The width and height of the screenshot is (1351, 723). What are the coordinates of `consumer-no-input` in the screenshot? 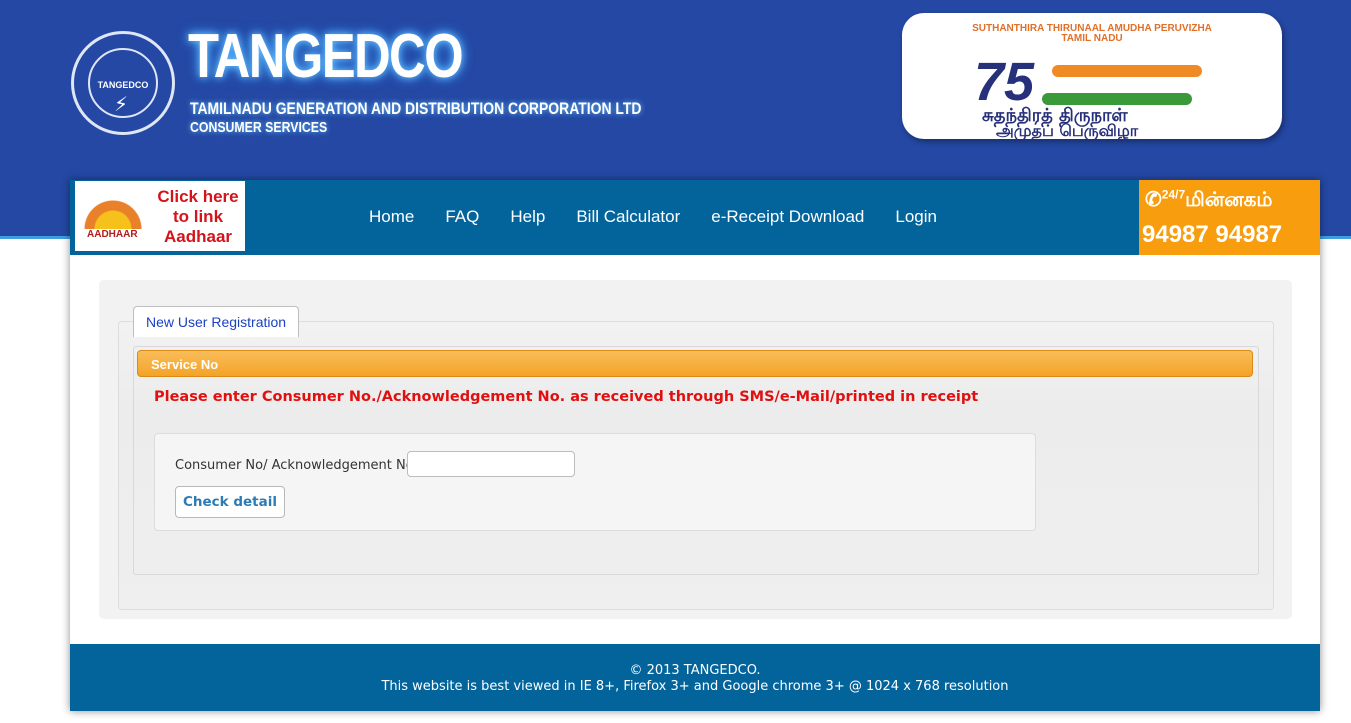 It's located at (491, 464).